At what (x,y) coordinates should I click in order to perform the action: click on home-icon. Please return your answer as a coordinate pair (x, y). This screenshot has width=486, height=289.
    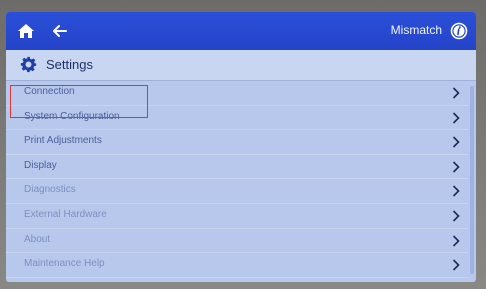
    Looking at the image, I should click on (26, 31).